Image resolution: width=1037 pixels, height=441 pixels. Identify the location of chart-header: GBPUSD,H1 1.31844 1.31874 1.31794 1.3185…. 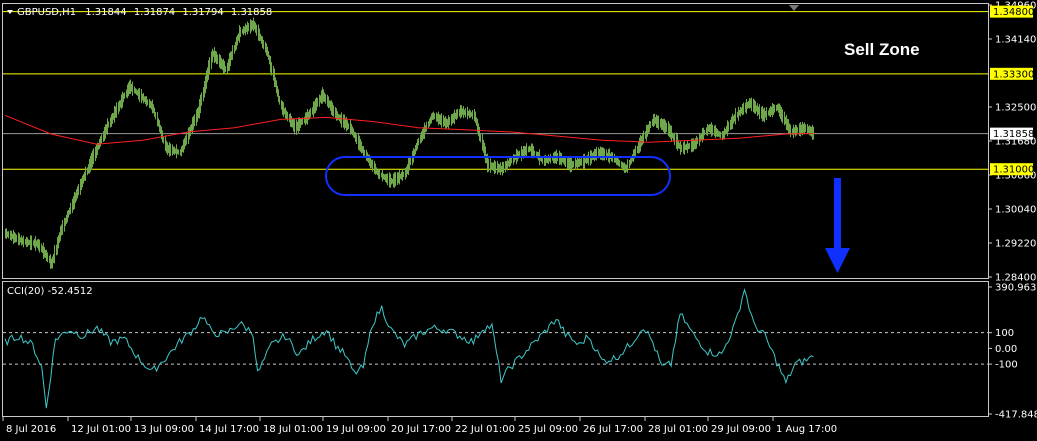
(139, 12).